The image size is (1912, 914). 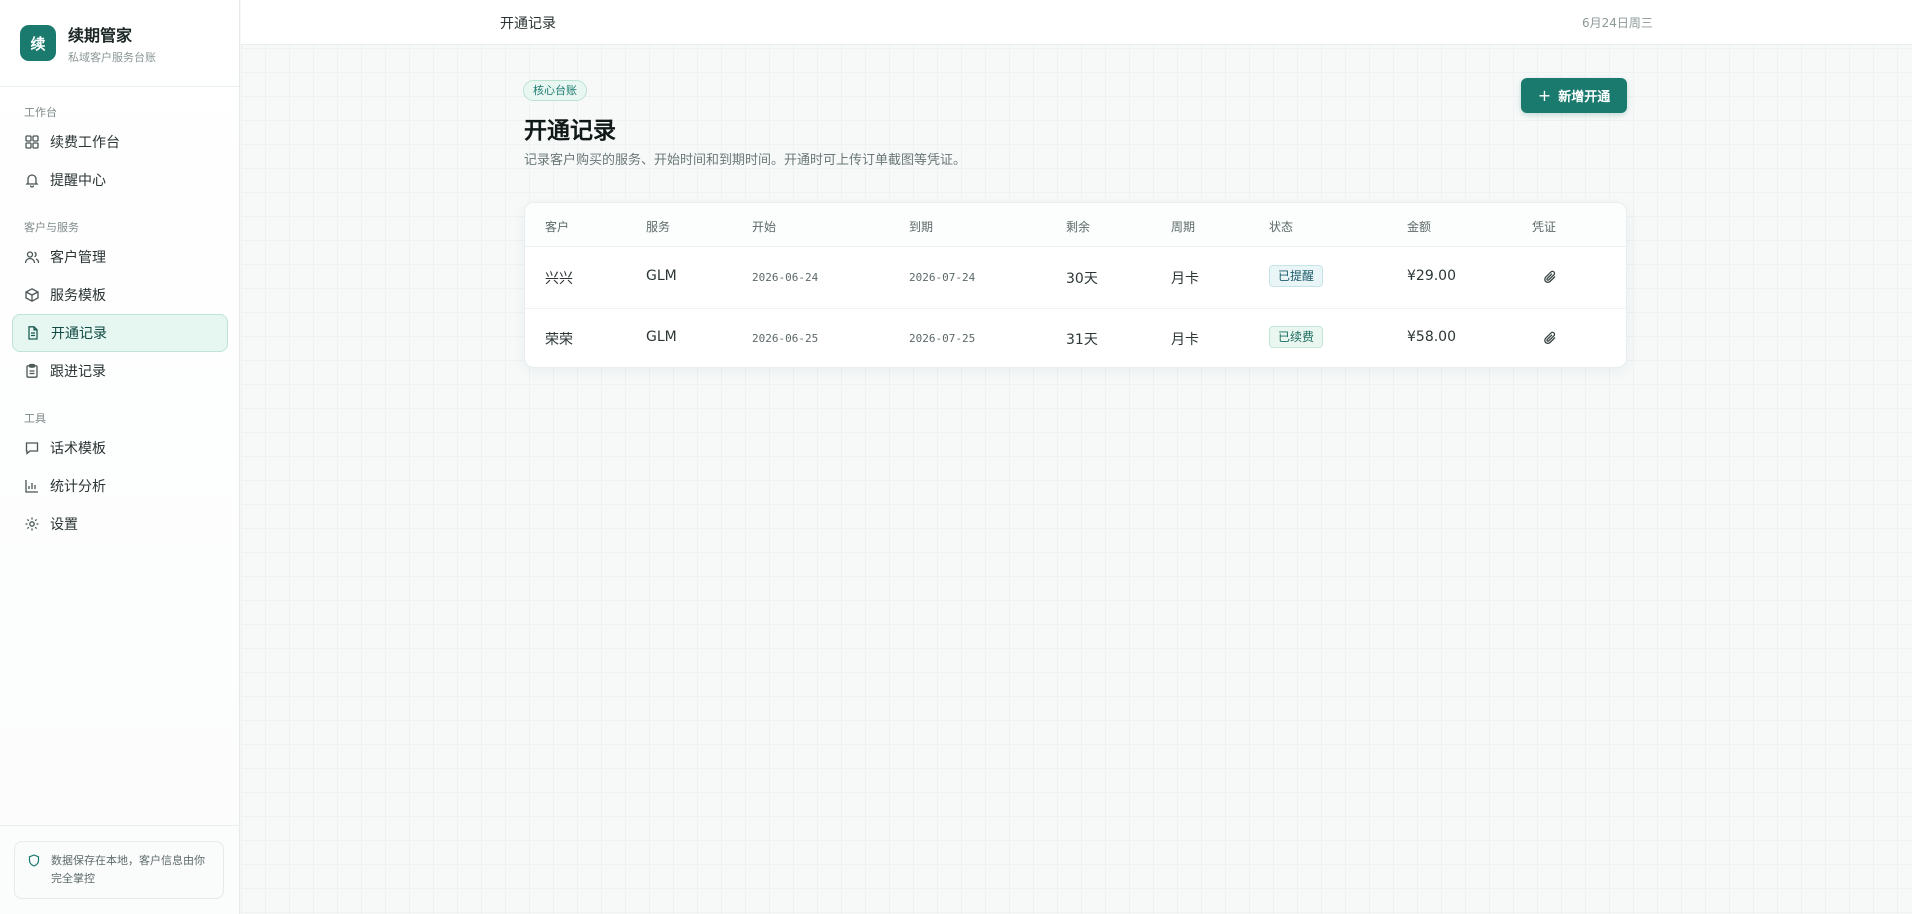 What do you see at coordinates (1183, 227) in the screenshot?
I see `column-header-cycle: 周期` at bounding box center [1183, 227].